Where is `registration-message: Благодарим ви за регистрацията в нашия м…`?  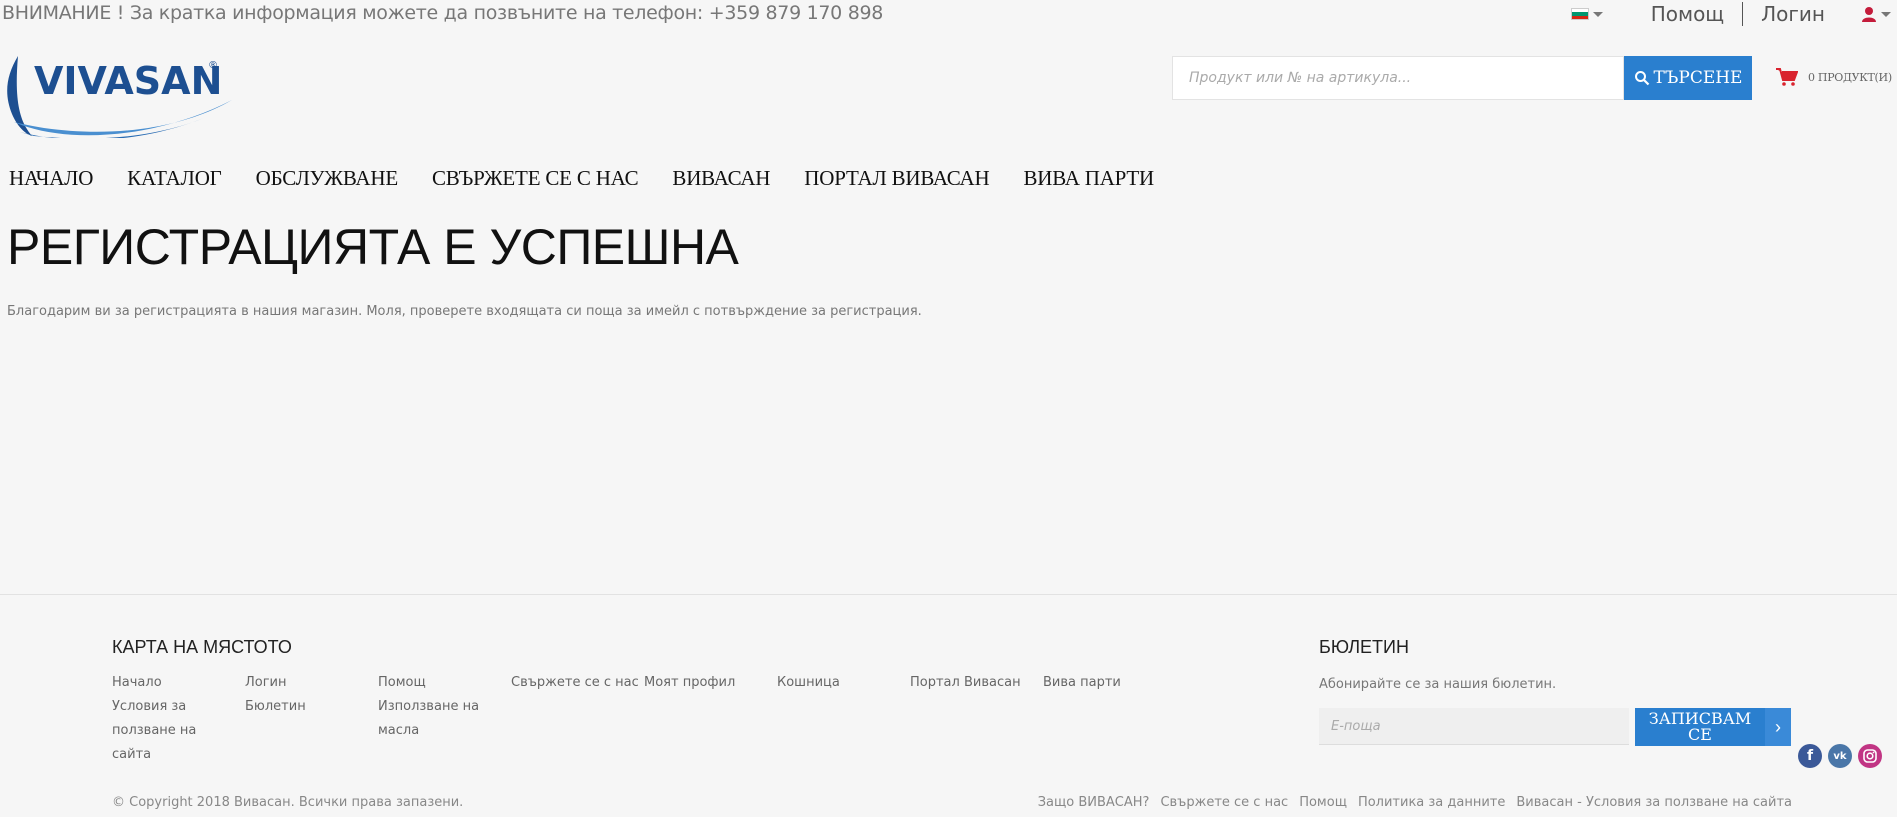 registration-message: Благодарим ви за регистрацията в нашия м… is located at coordinates (464, 311).